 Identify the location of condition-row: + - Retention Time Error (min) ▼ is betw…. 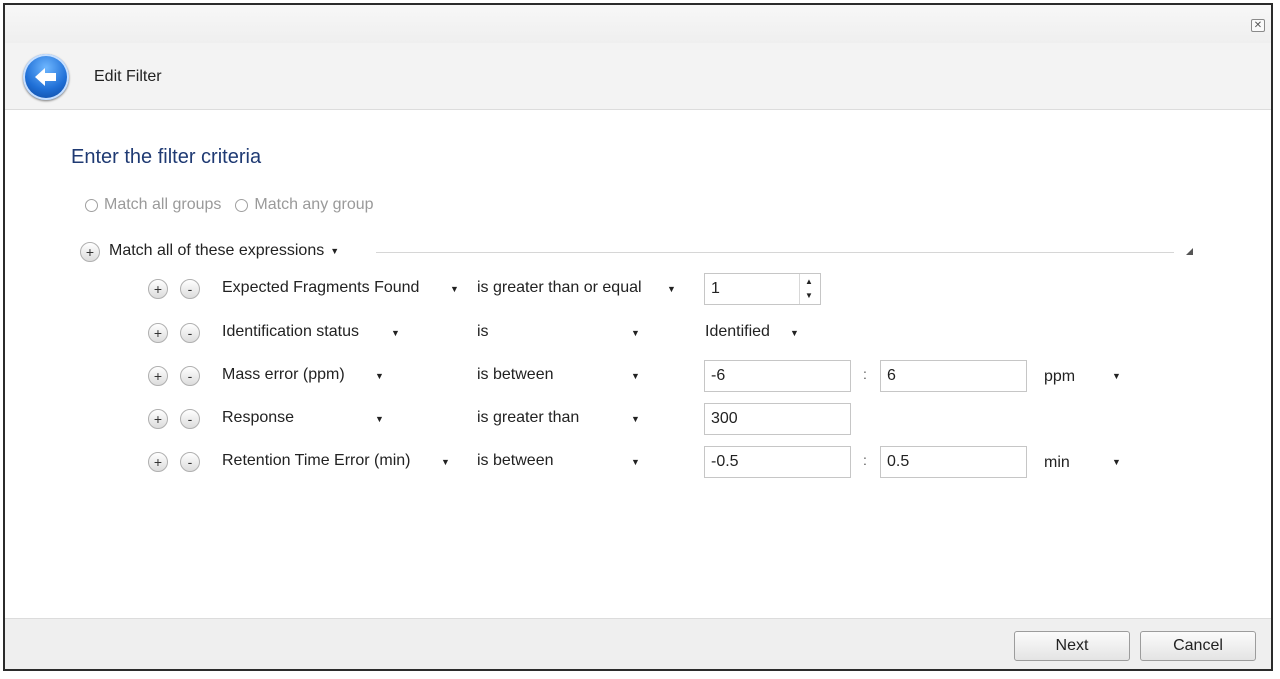
(645, 463).